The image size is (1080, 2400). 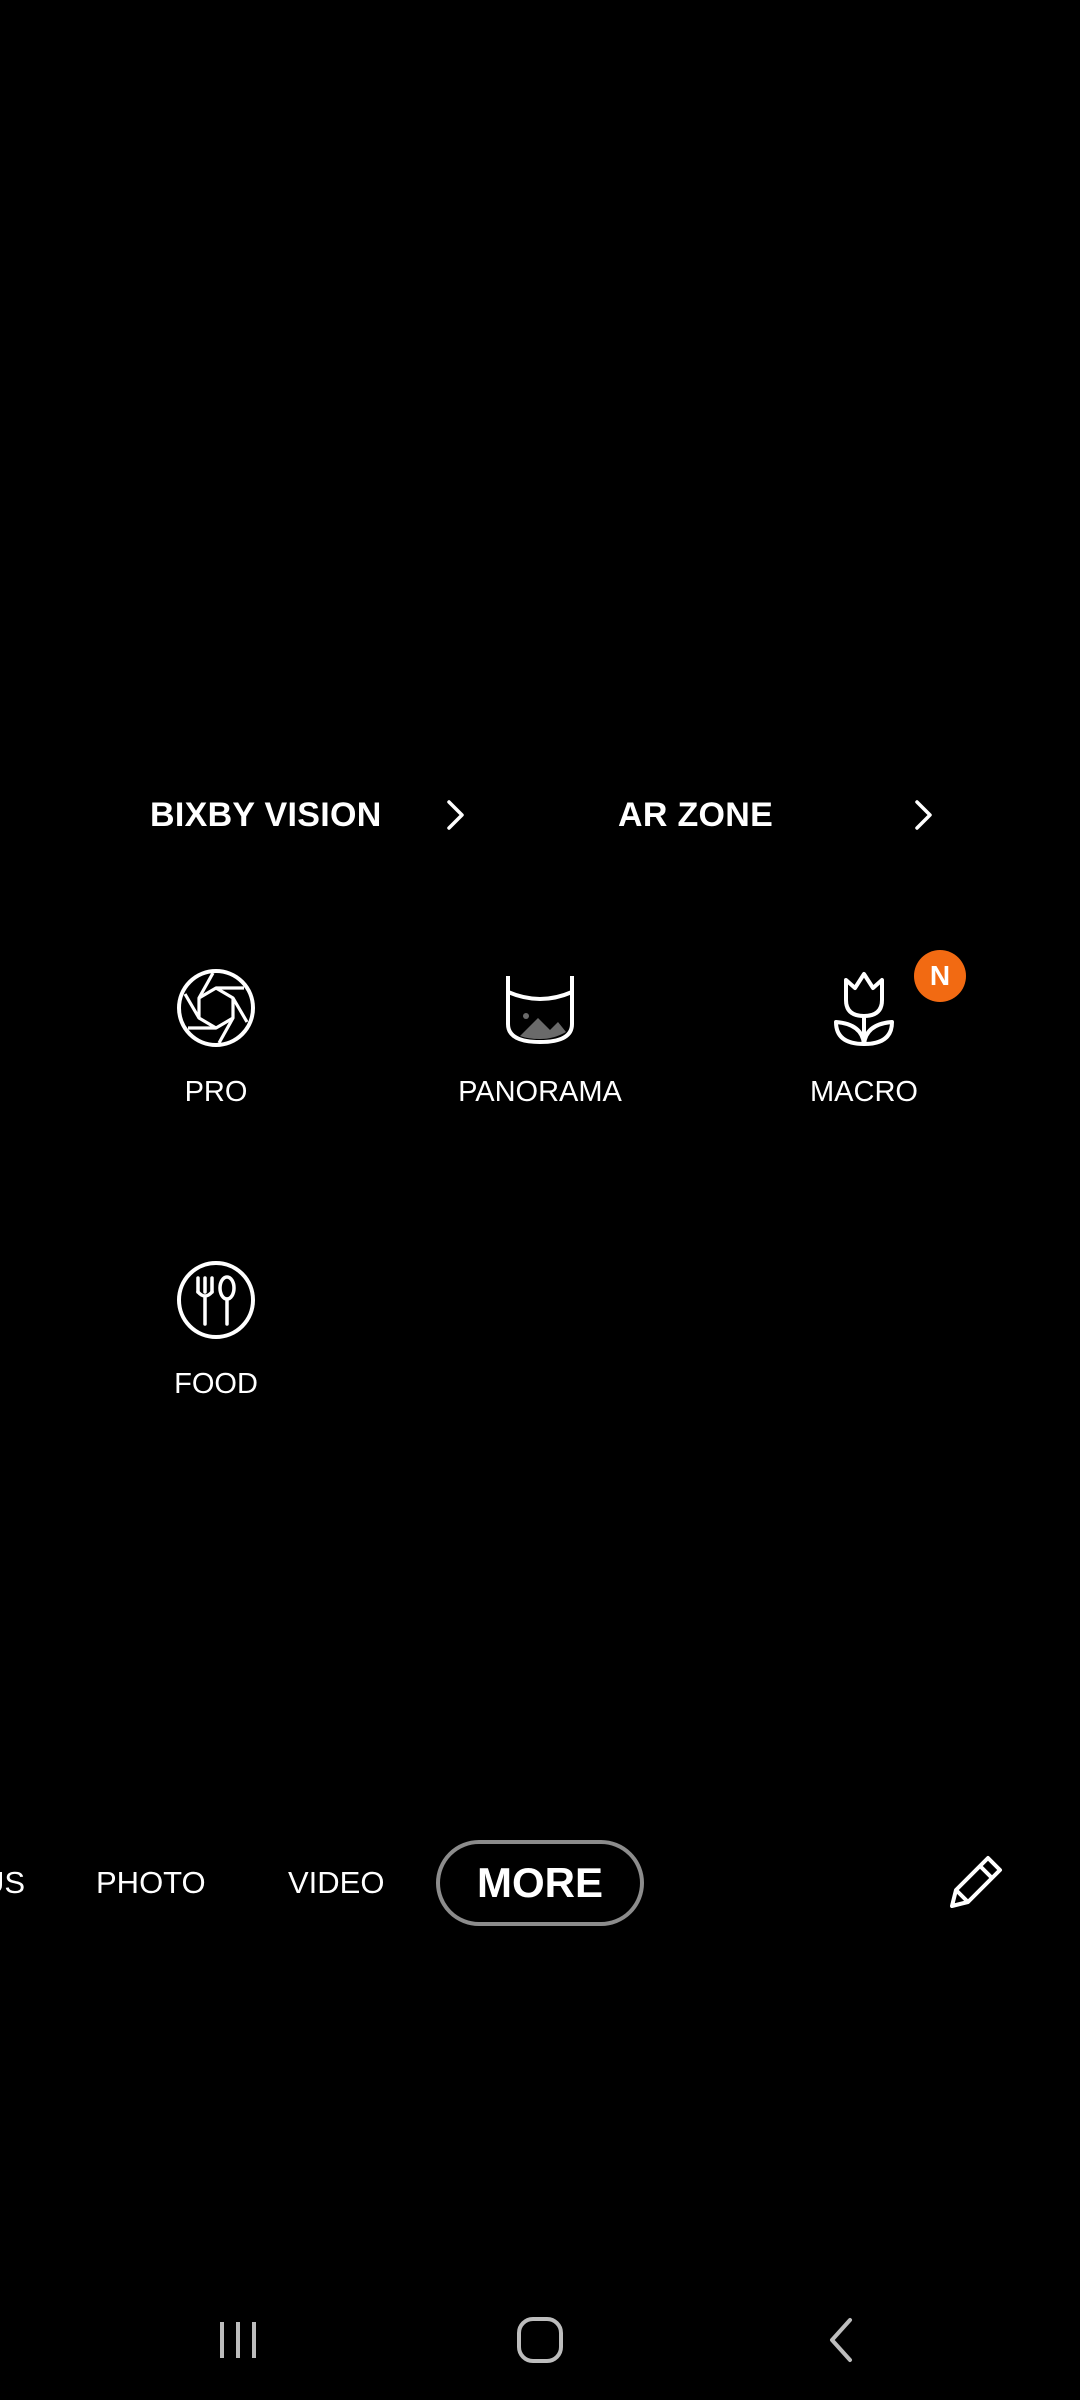 I want to click on home-button, so click(x=540, y=2340).